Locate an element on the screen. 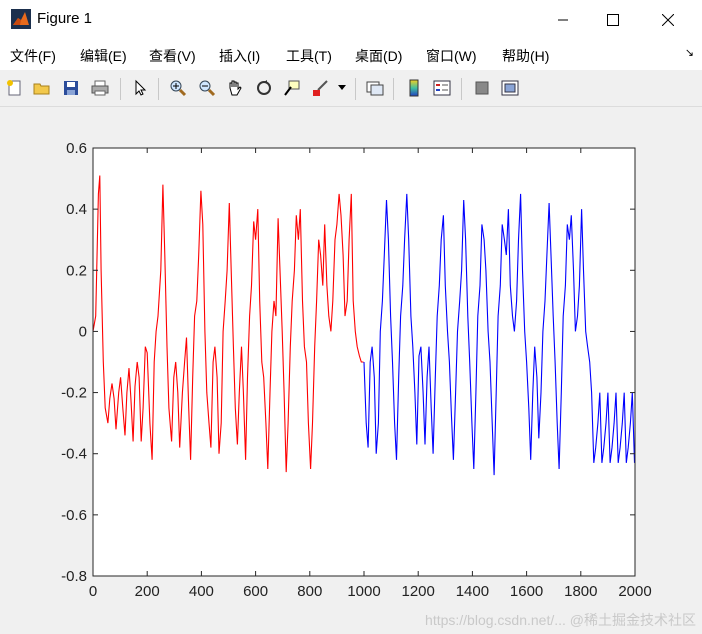  zoom-in-icon is located at coordinates (178, 88).